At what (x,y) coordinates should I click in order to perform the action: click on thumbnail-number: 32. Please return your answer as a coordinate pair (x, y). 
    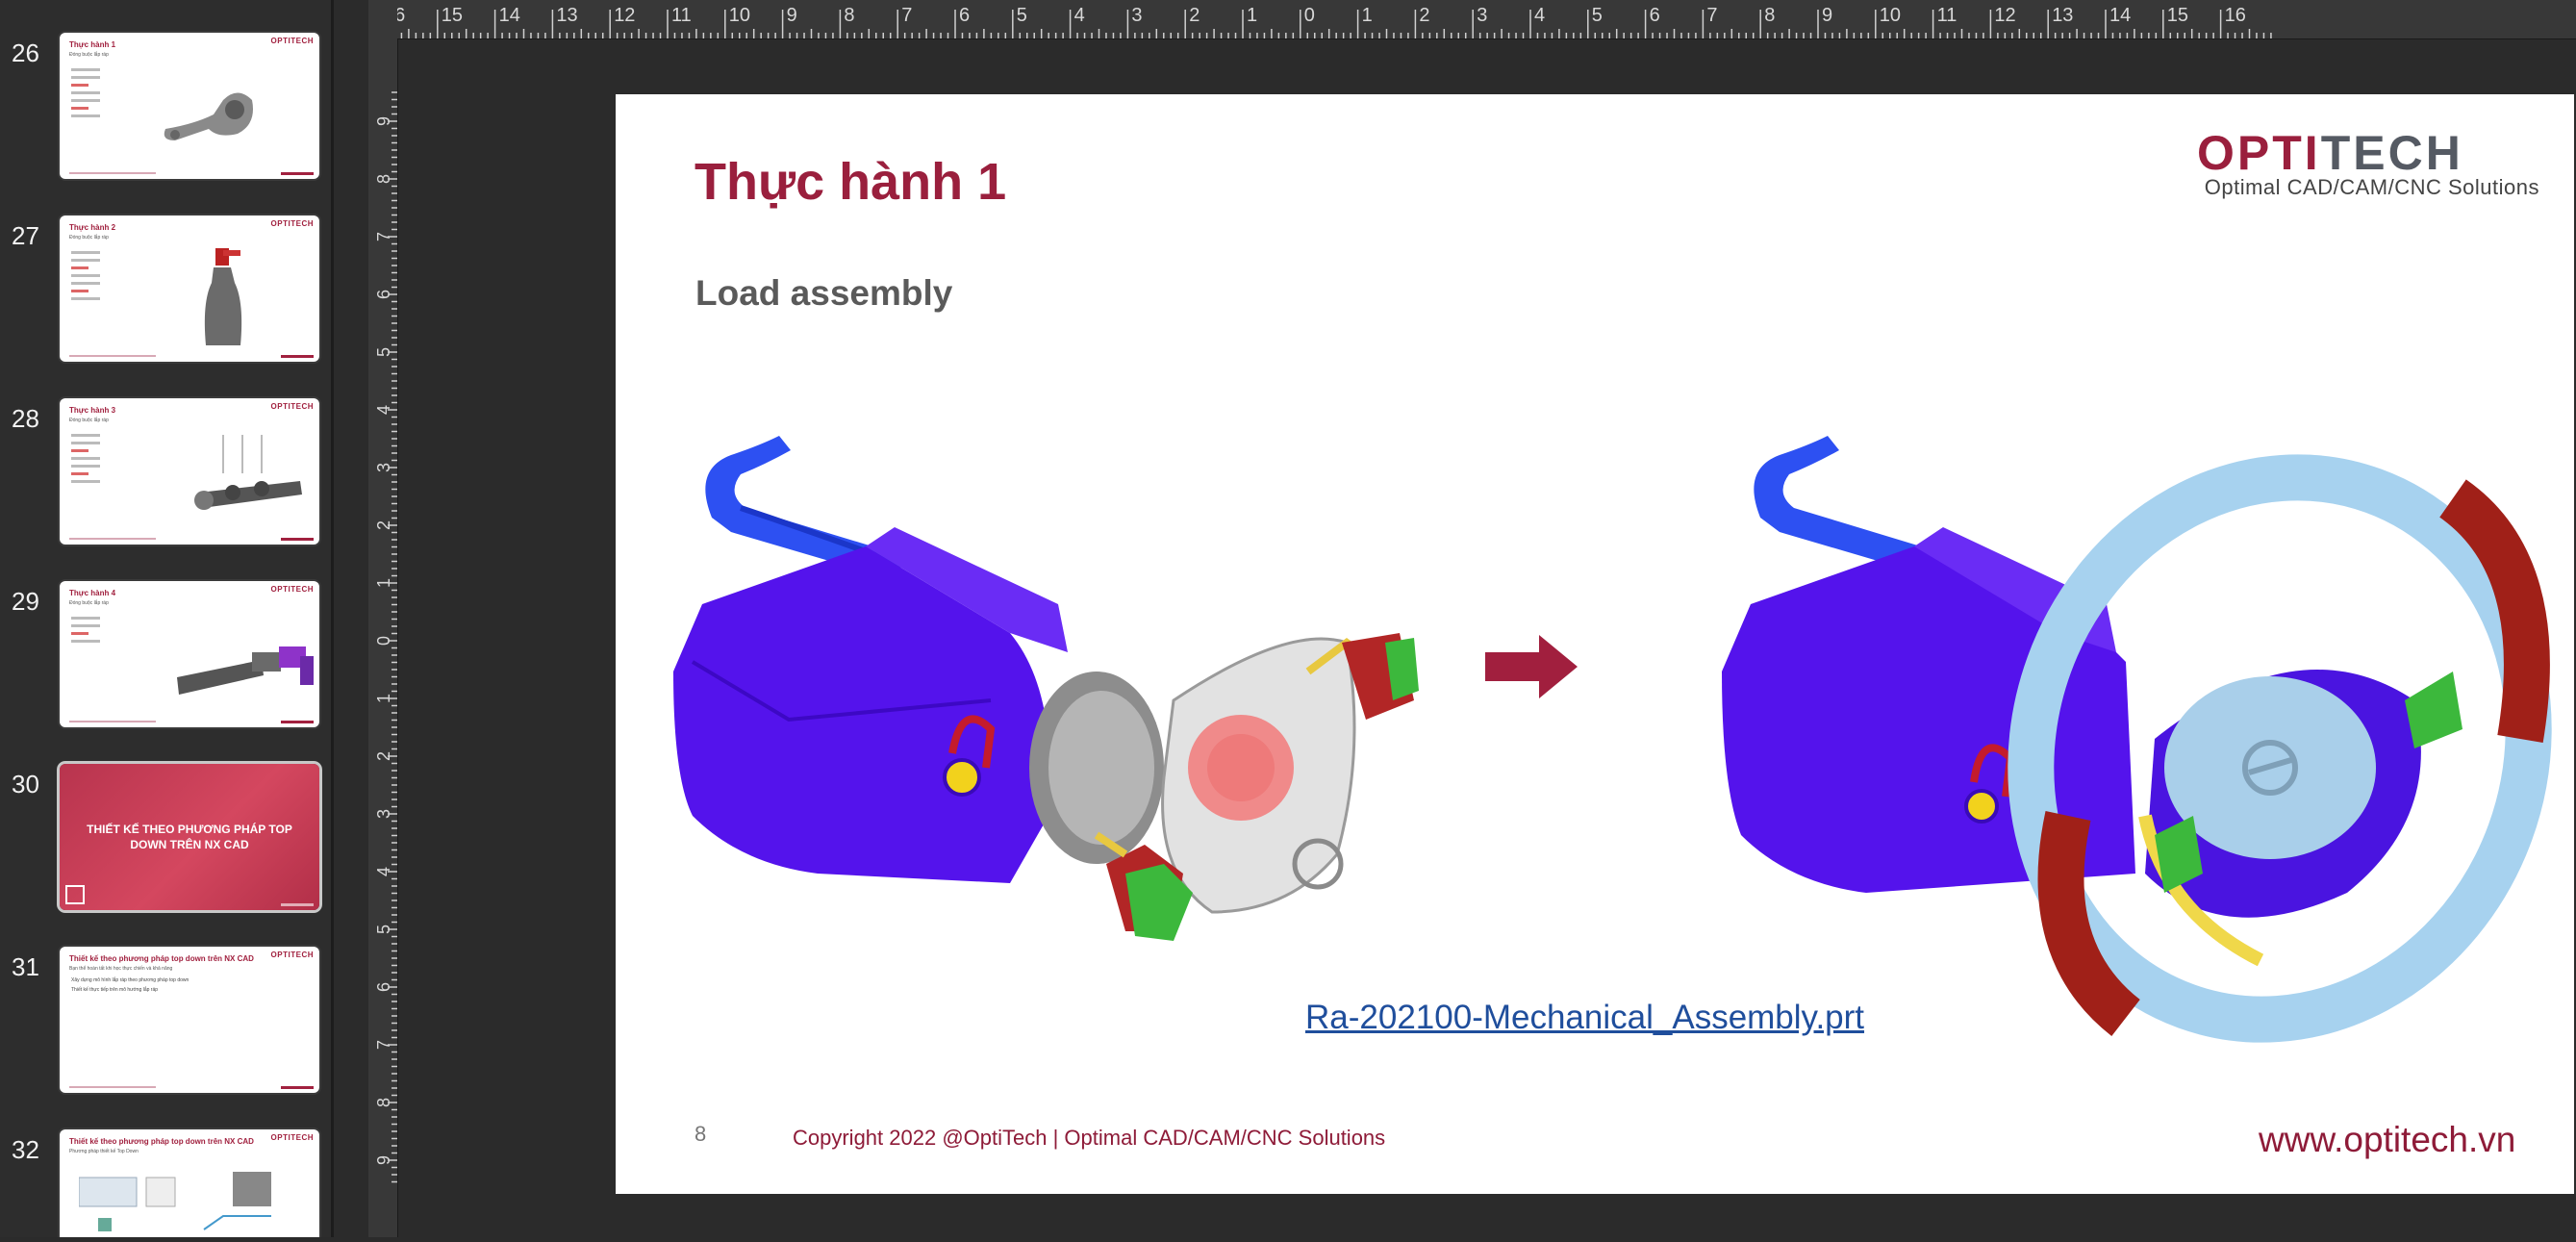
    Looking at the image, I should click on (25, 1149).